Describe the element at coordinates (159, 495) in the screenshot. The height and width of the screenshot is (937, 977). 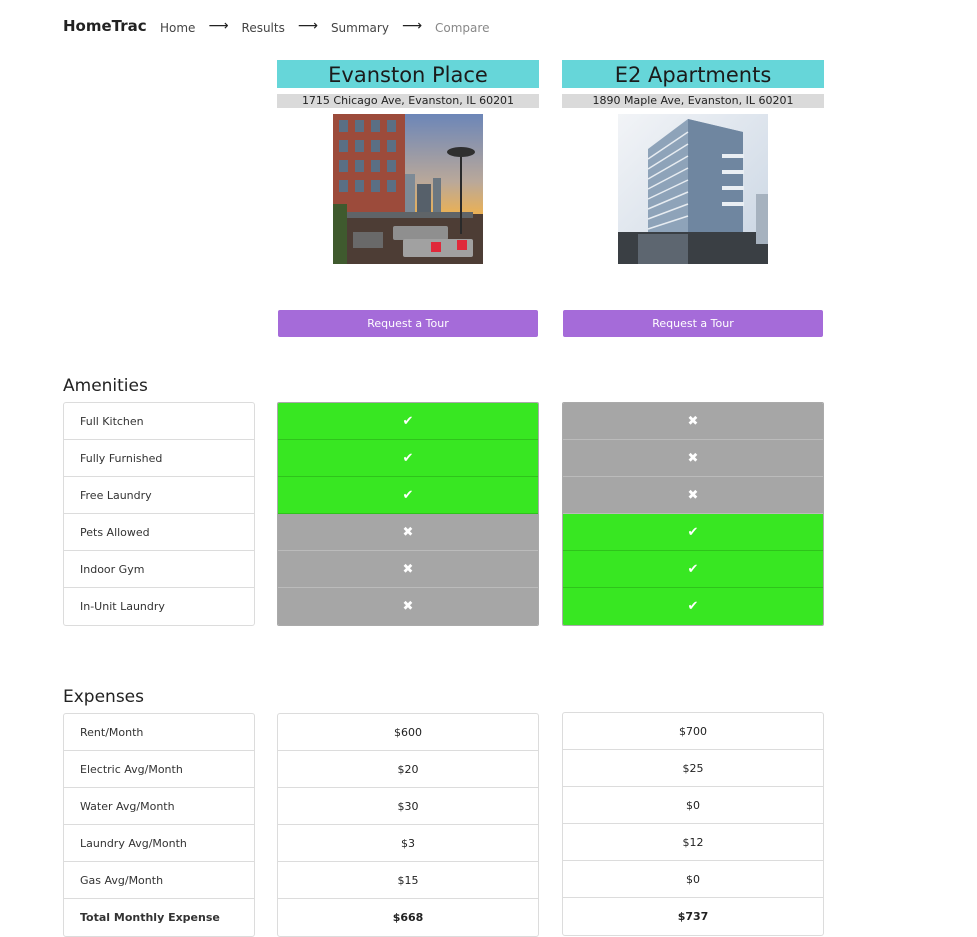
I see `amenity-label: Free Laundry` at that location.